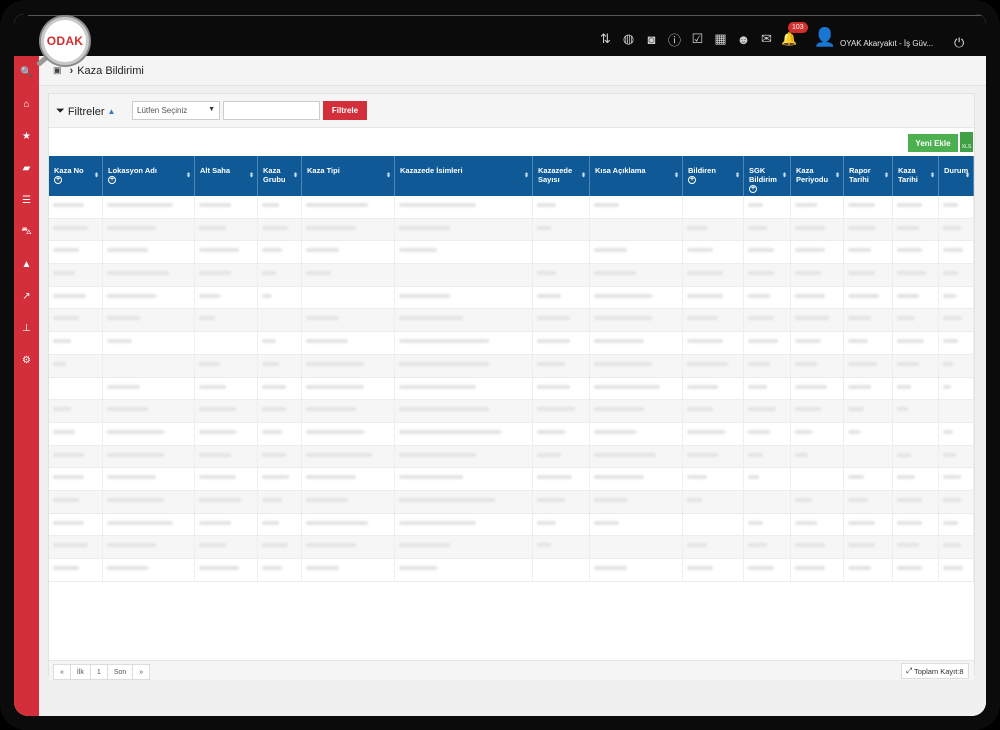 This screenshot has width=1000, height=730. I want to click on page-last-button: », so click(141, 672).